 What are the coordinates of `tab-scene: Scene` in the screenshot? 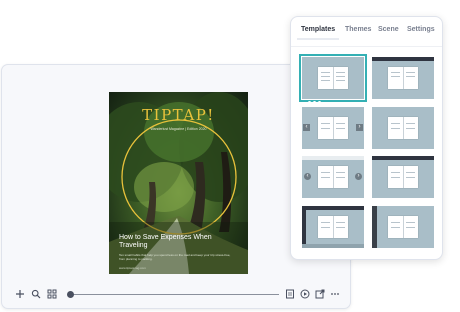 It's located at (388, 29).